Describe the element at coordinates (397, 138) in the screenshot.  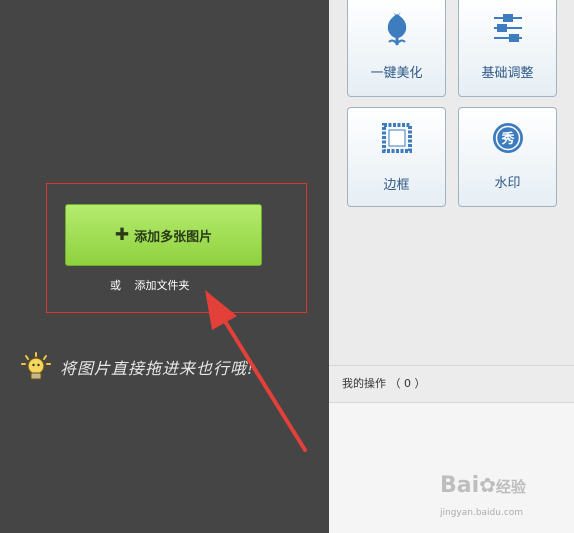
I see `frame-icon` at that location.